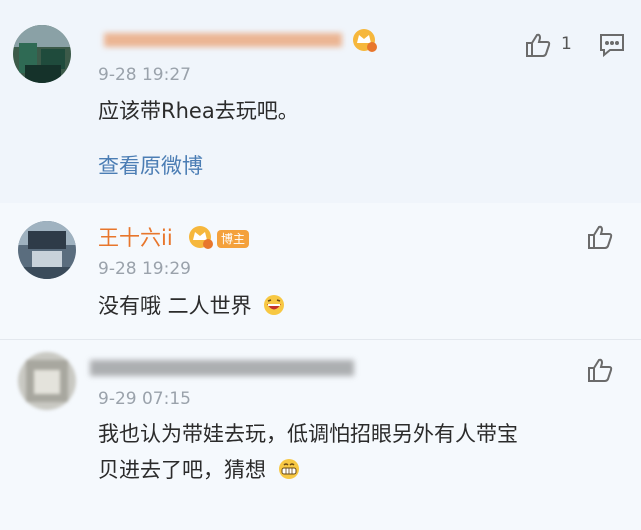 This screenshot has width=641, height=530. What do you see at coordinates (175, 306) in the screenshot?
I see `comment-text-body: 没有哦 二人世界` at bounding box center [175, 306].